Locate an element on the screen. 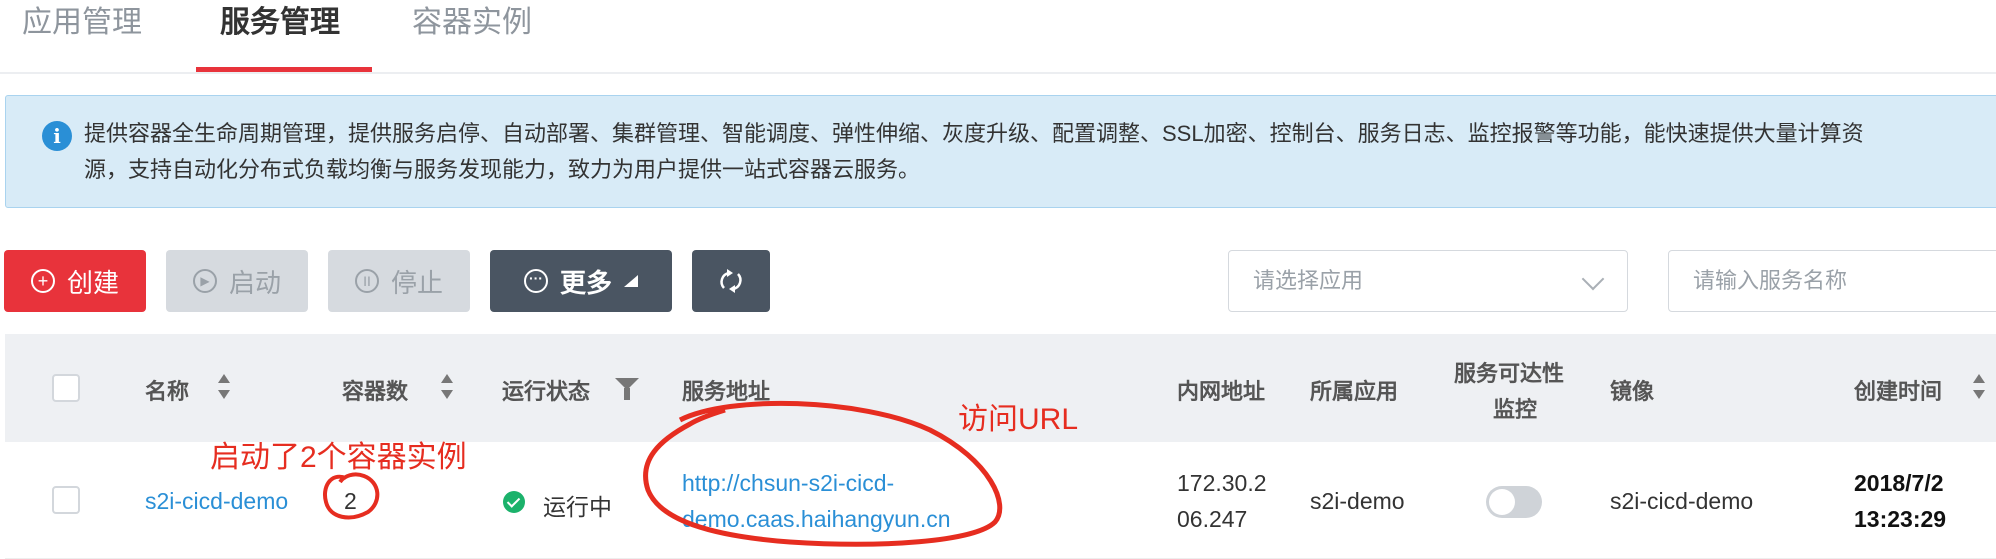 The image size is (1996, 559). header-app: 所属应用 is located at coordinates (1354, 391).